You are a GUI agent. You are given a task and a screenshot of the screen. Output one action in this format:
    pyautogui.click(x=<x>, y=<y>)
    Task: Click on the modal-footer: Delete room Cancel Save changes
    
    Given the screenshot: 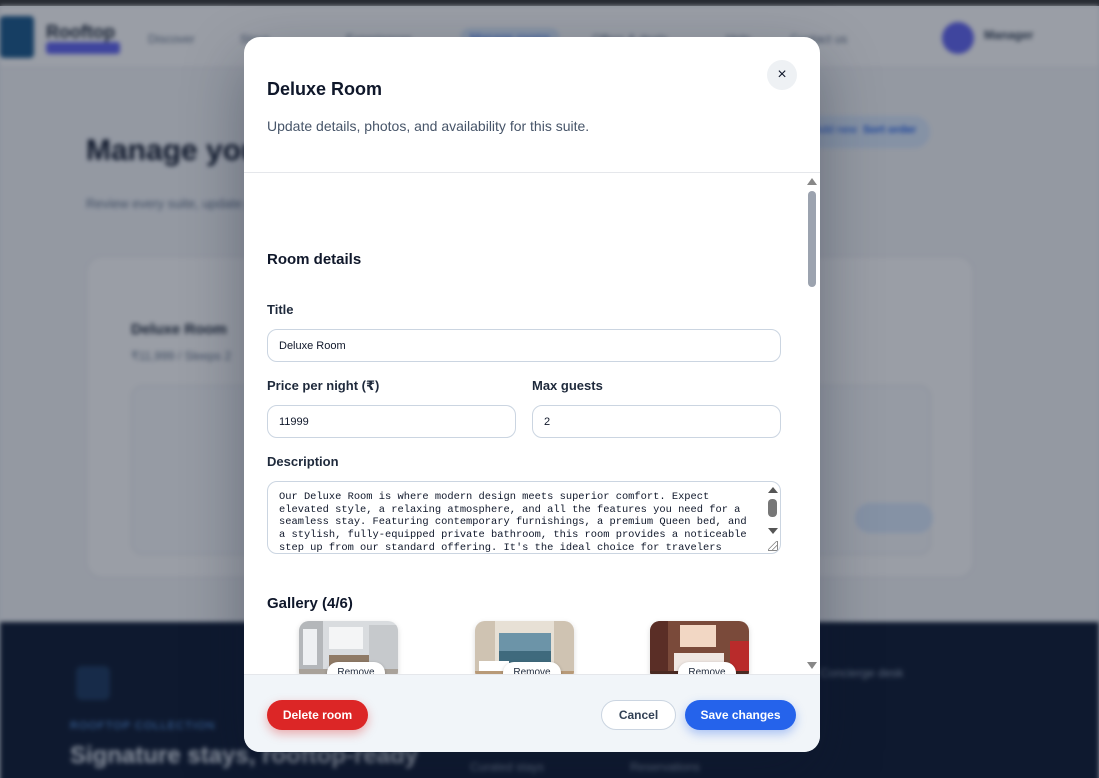 What is the action you would take?
    pyautogui.click(x=532, y=713)
    